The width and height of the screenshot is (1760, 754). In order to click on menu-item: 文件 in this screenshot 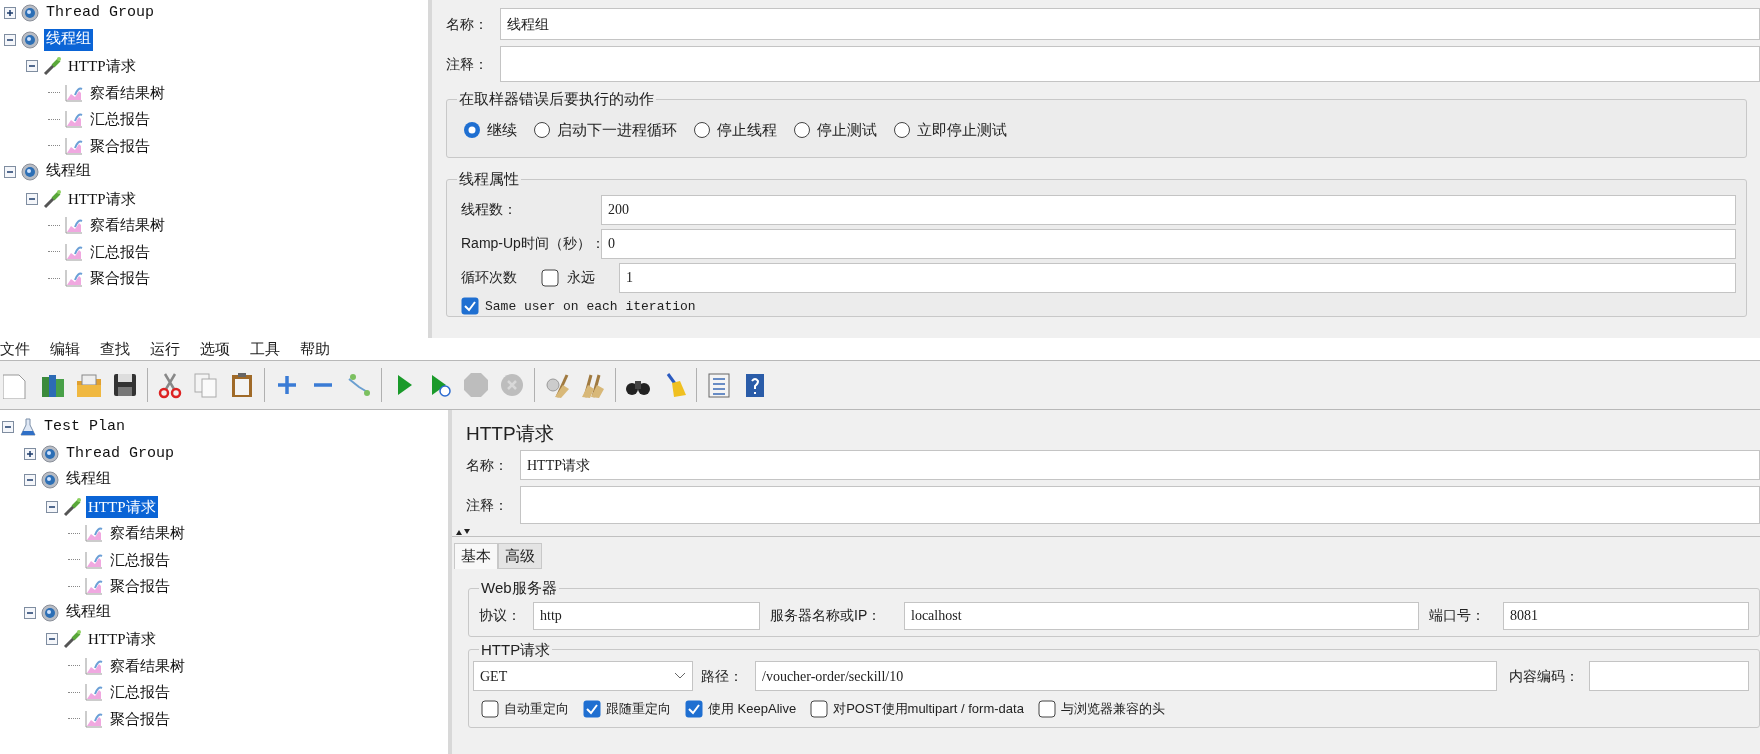, I will do `click(15, 349)`.